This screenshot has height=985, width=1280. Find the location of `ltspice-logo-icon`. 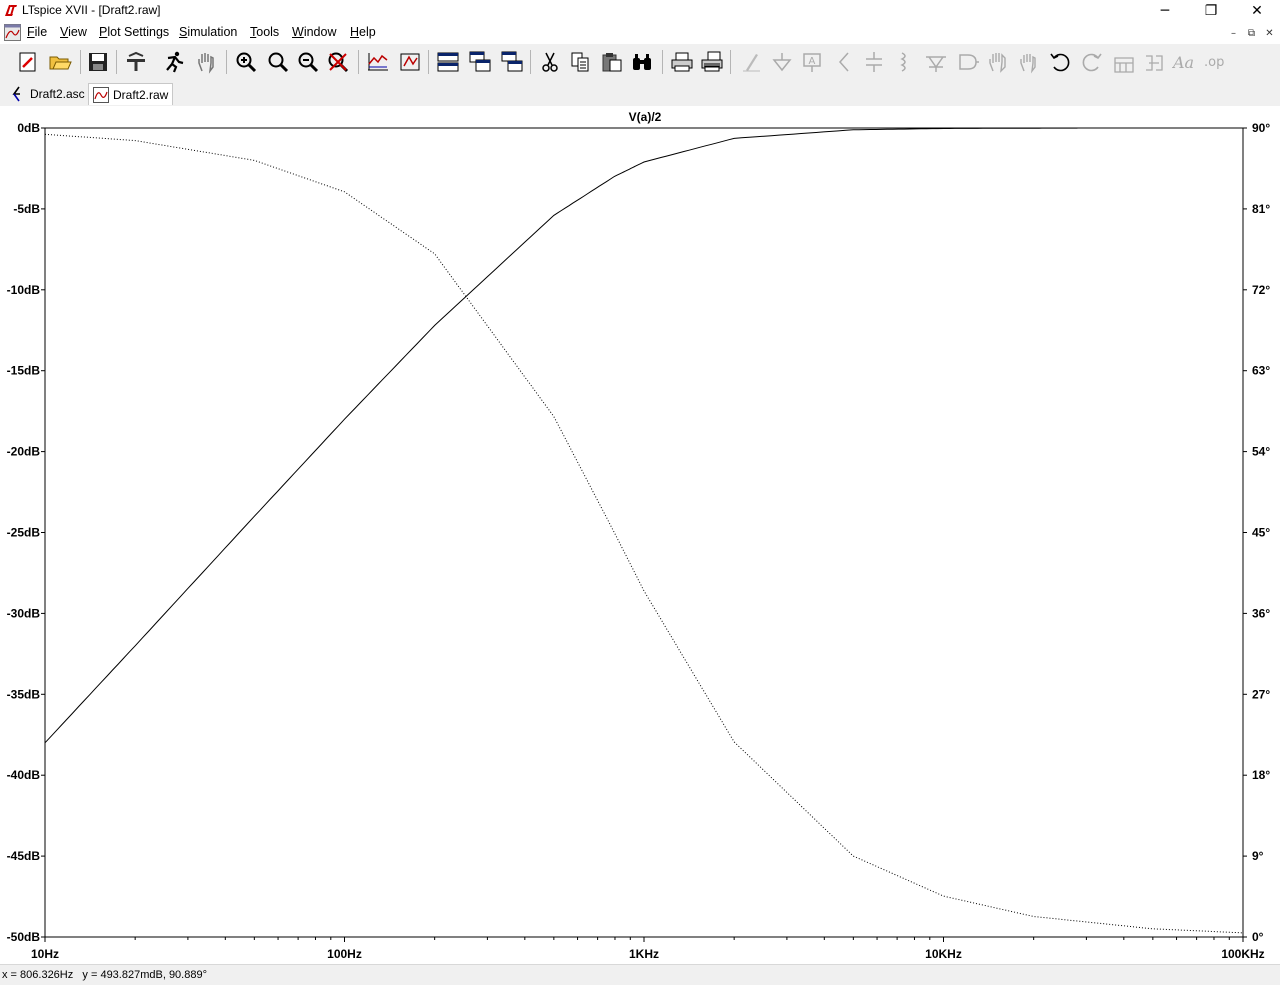

ltspice-logo-icon is located at coordinates (11, 10).